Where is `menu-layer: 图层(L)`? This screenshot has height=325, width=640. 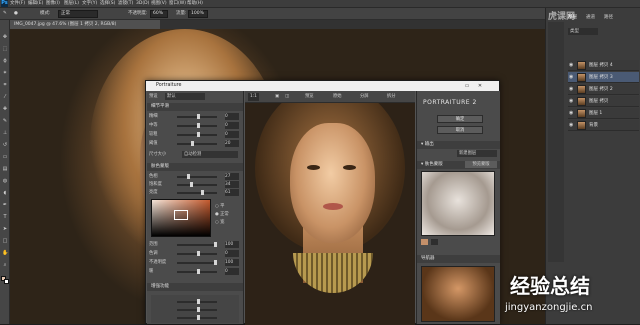
menu-layer: 图层(L) is located at coordinates (71, 4).